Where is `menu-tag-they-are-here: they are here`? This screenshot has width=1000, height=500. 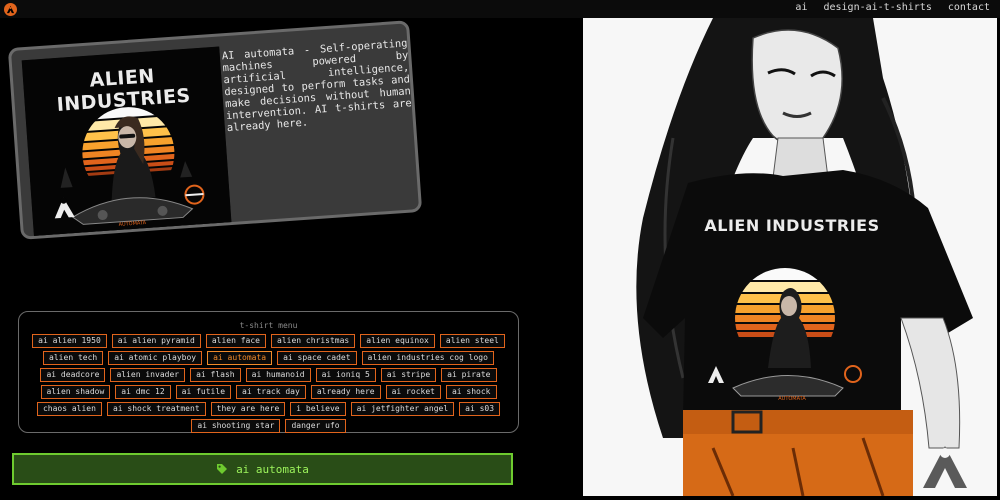 menu-tag-they-are-here: they are here is located at coordinates (248, 409).